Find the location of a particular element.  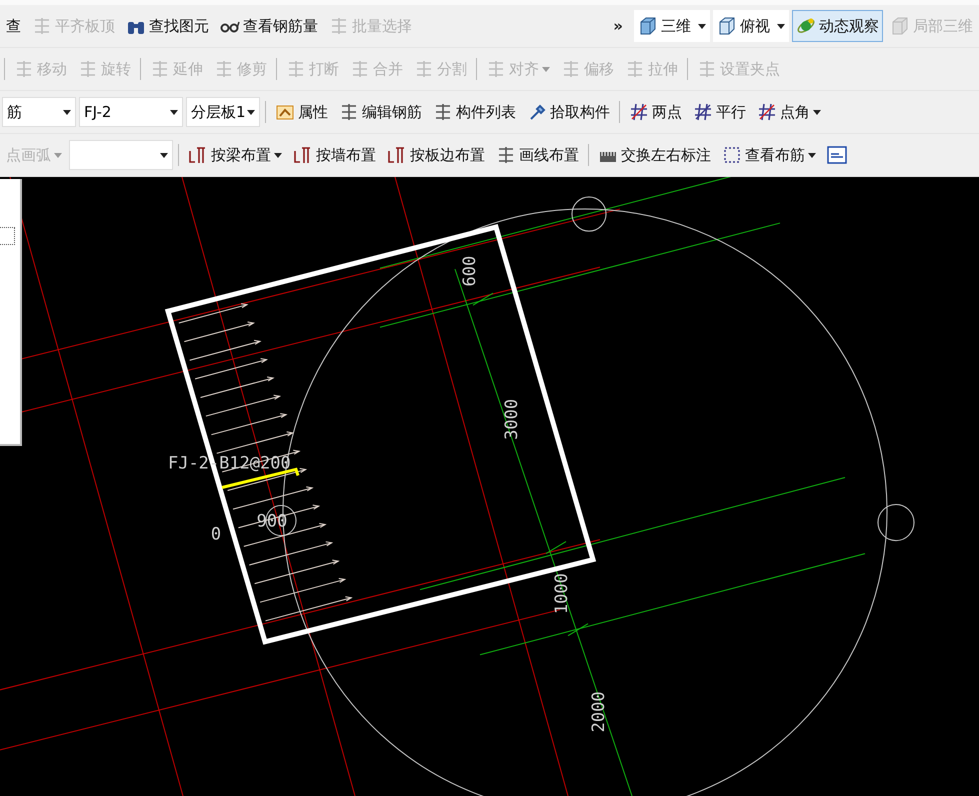

dropdown-field: 筋 is located at coordinates (39, 112).